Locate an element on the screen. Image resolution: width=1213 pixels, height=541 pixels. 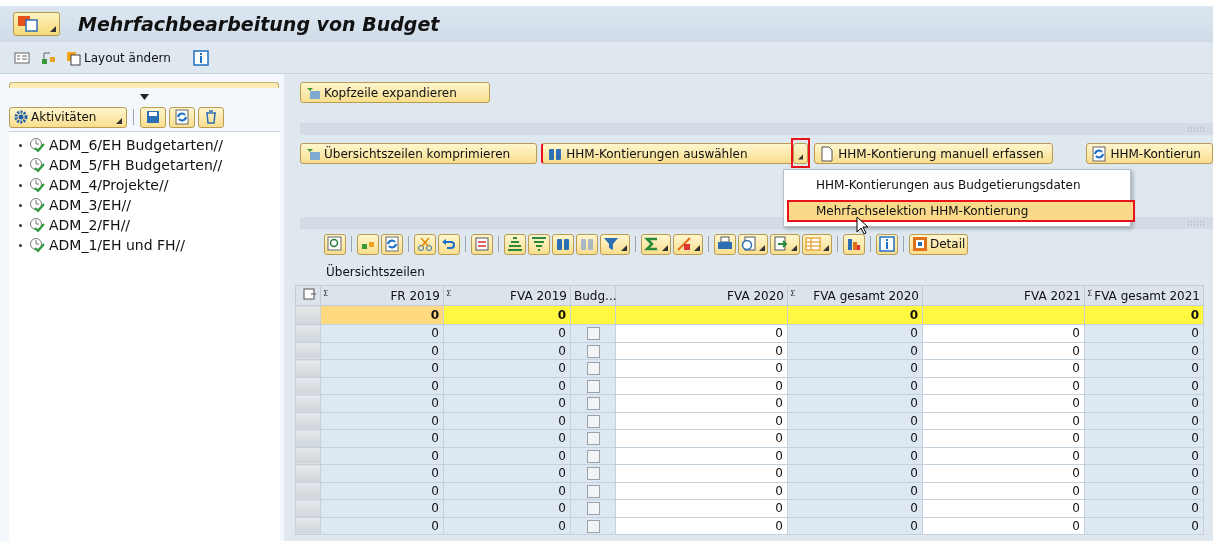
floppy-icon is located at coordinates (153, 117).